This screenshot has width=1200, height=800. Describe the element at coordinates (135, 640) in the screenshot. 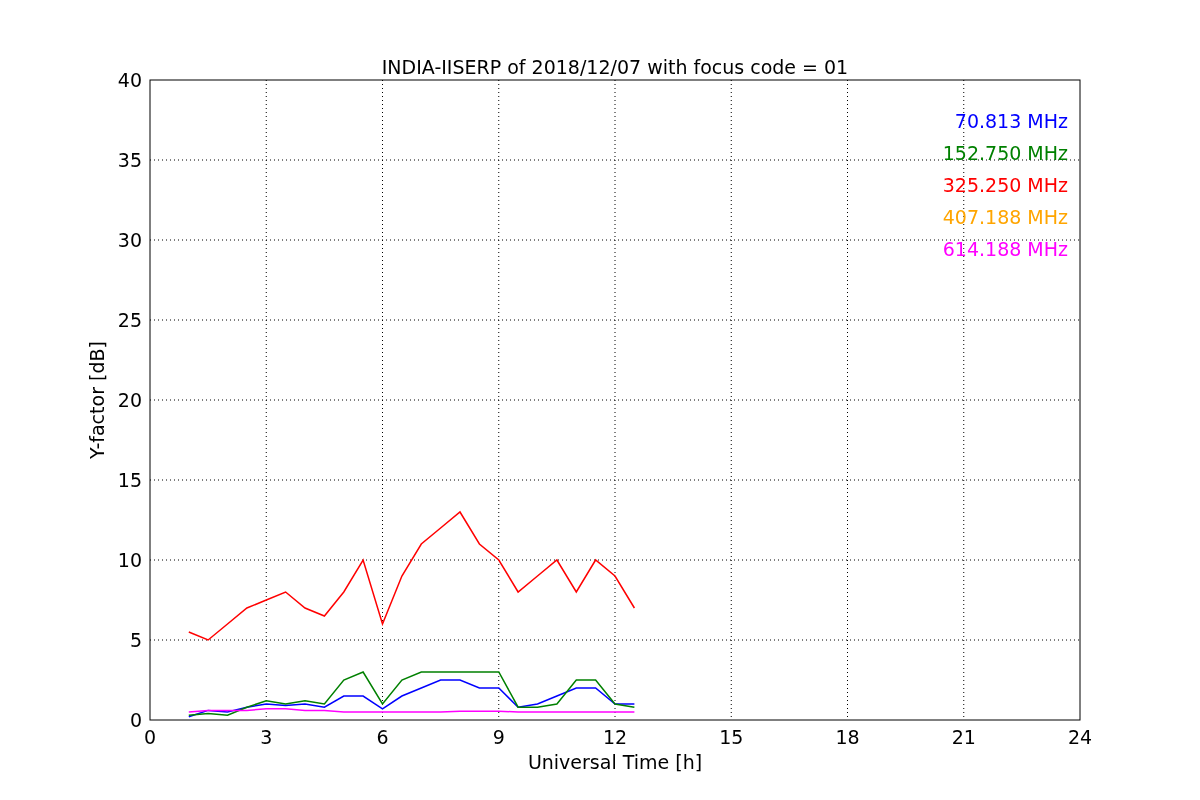

I see `y-tick-label: 5` at that location.